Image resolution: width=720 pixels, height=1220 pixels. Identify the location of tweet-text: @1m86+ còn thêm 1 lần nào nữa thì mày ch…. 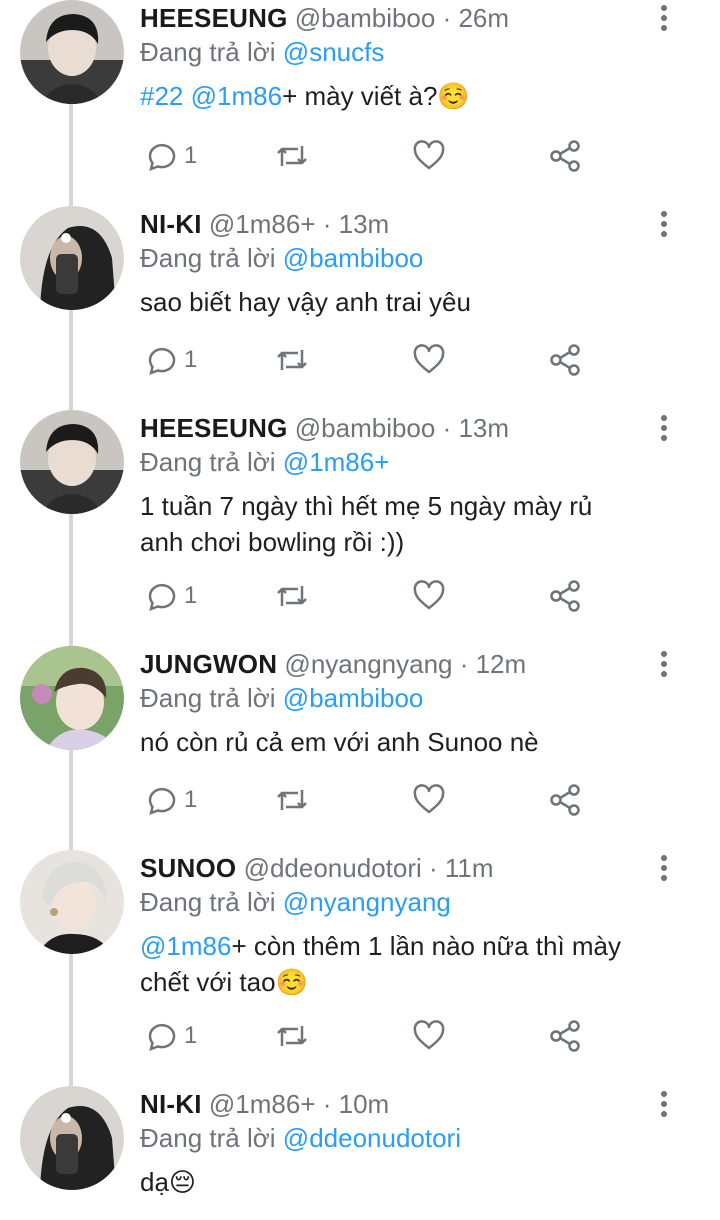
(410, 964).